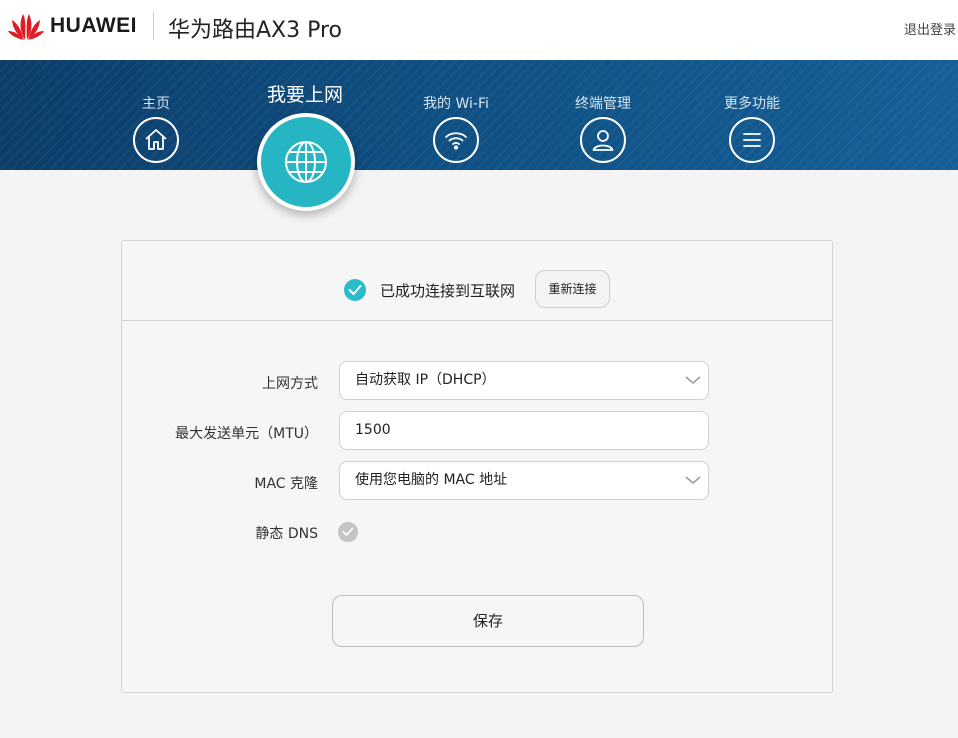 The width and height of the screenshot is (958, 738). What do you see at coordinates (246, 434) in the screenshot?
I see `mtu-label: 最大发送单元（MTU）` at bounding box center [246, 434].